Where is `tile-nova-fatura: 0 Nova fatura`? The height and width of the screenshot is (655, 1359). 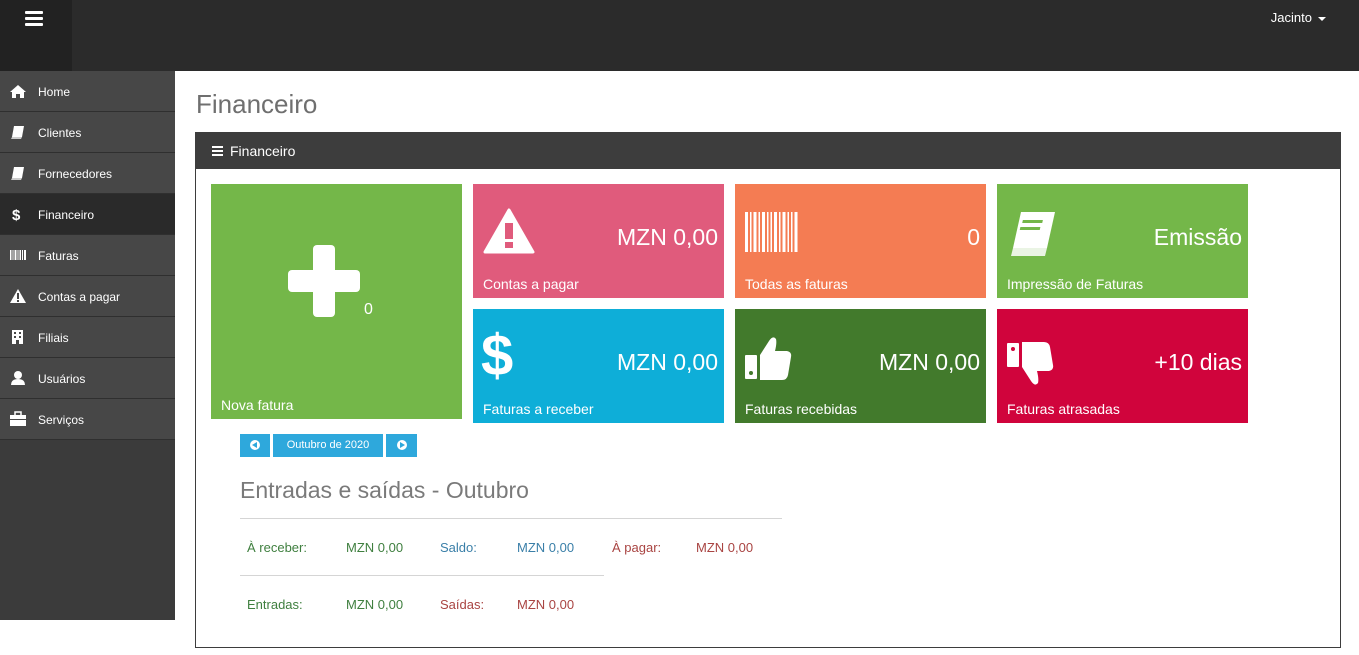
tile-nova-fatura: 0 Nova fatura is located at coordinates (336, 301).